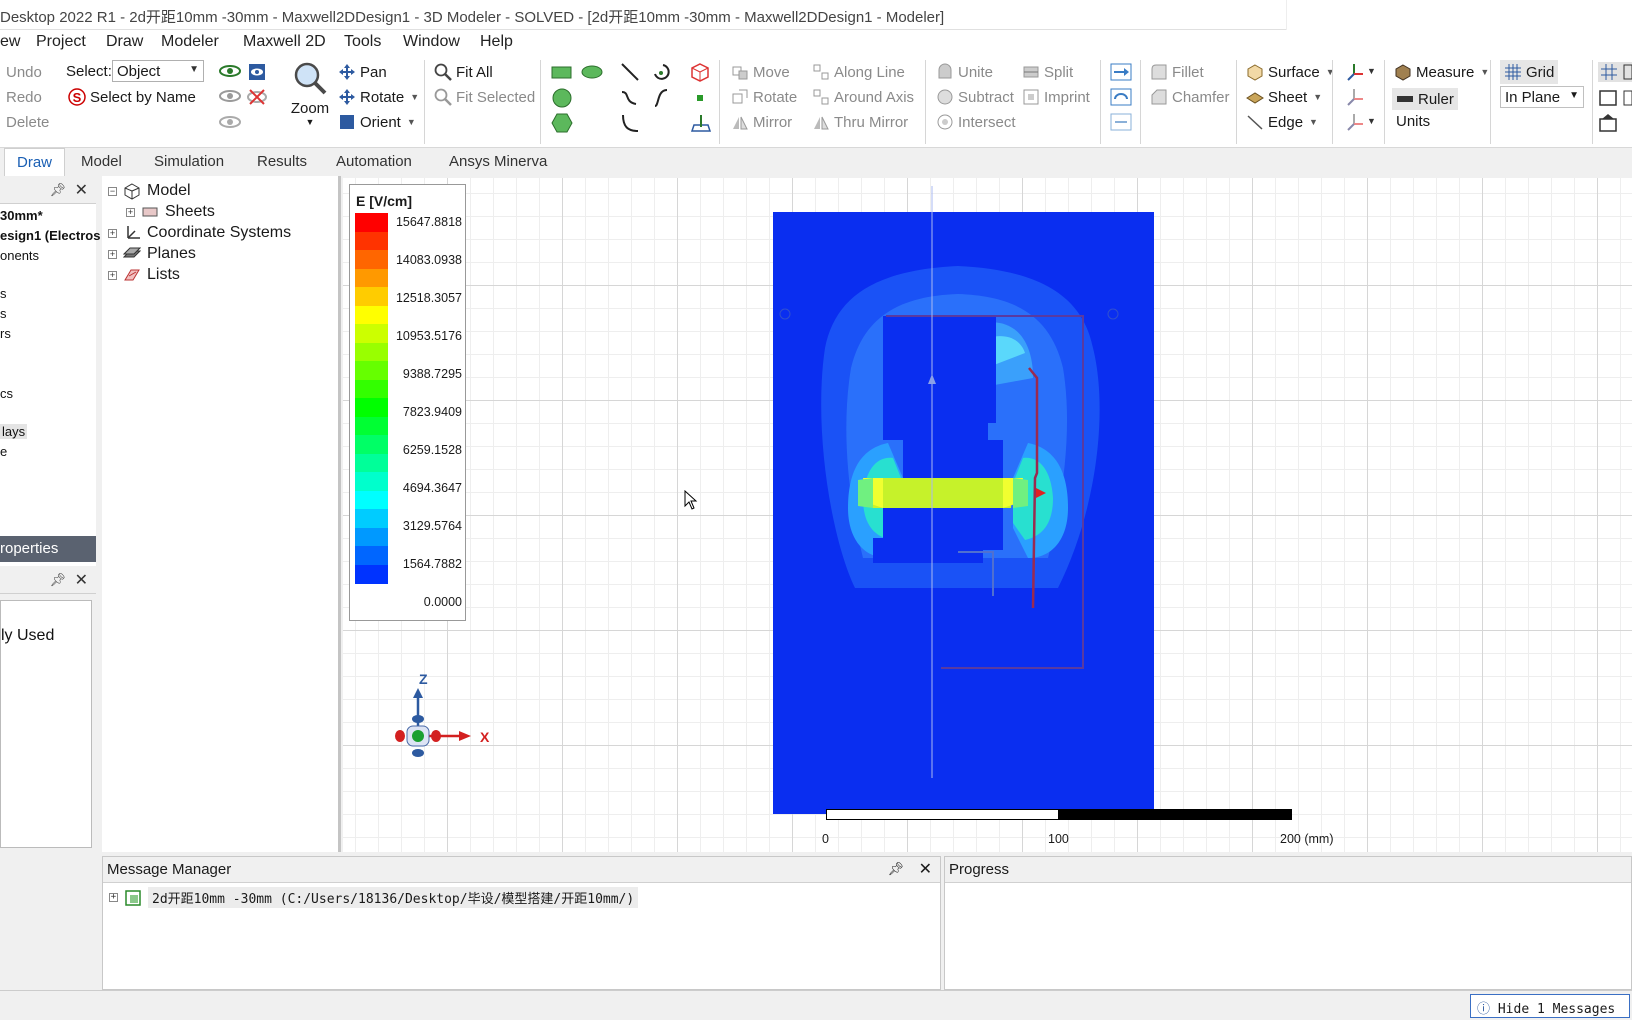 Image resolution: width=1632 pixels, height=1020 pixels. I want to click on line-icon, so click(629, 71).